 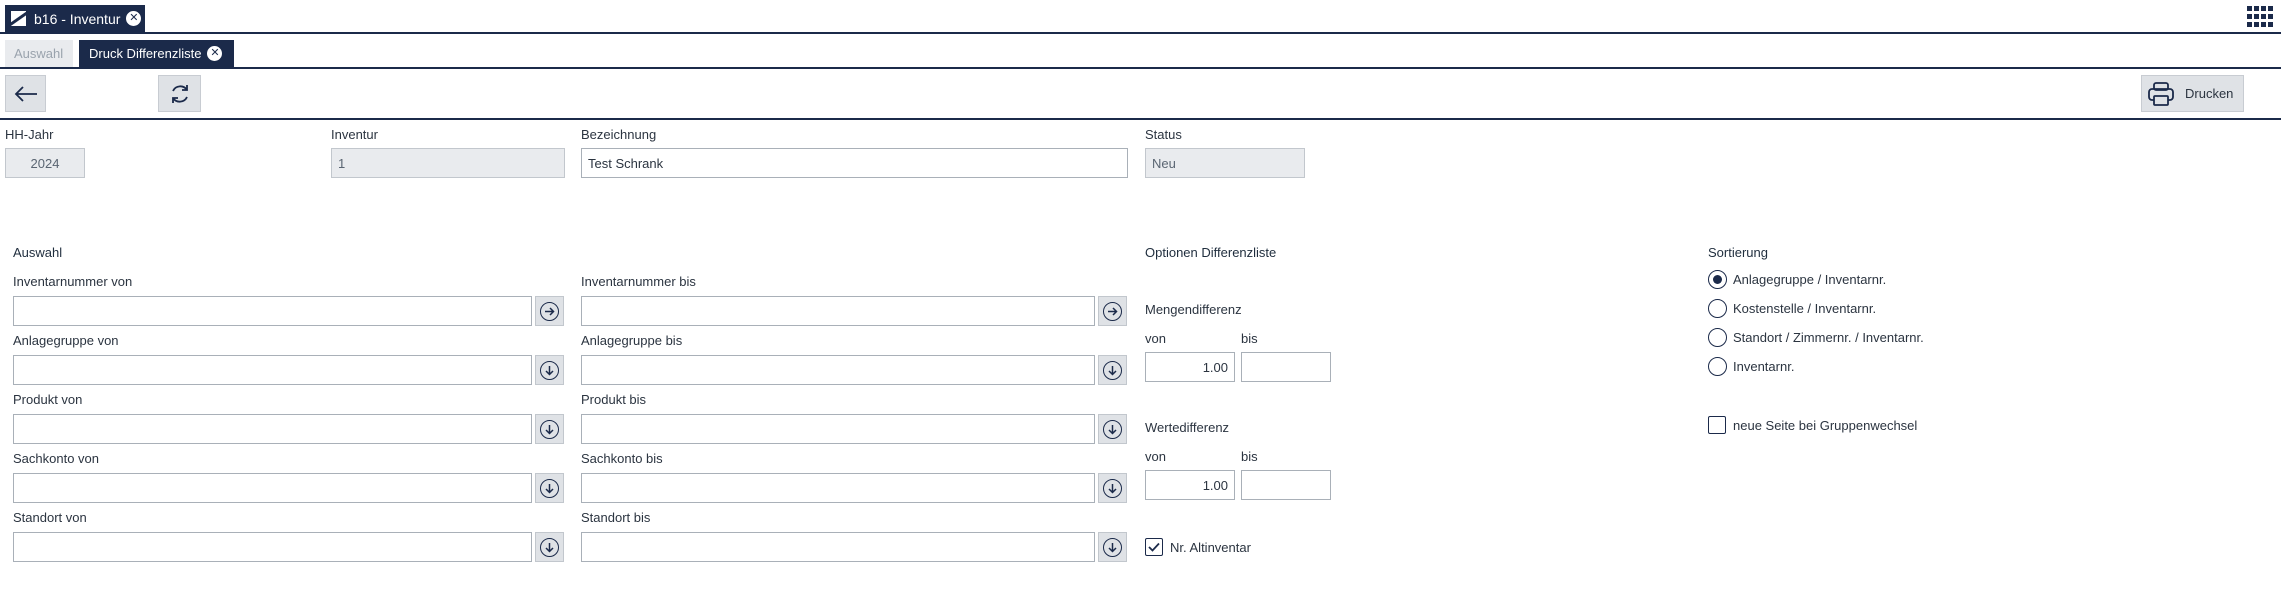 I want to click on auswahl-title: Auswahl, so click(x=38, y=252).